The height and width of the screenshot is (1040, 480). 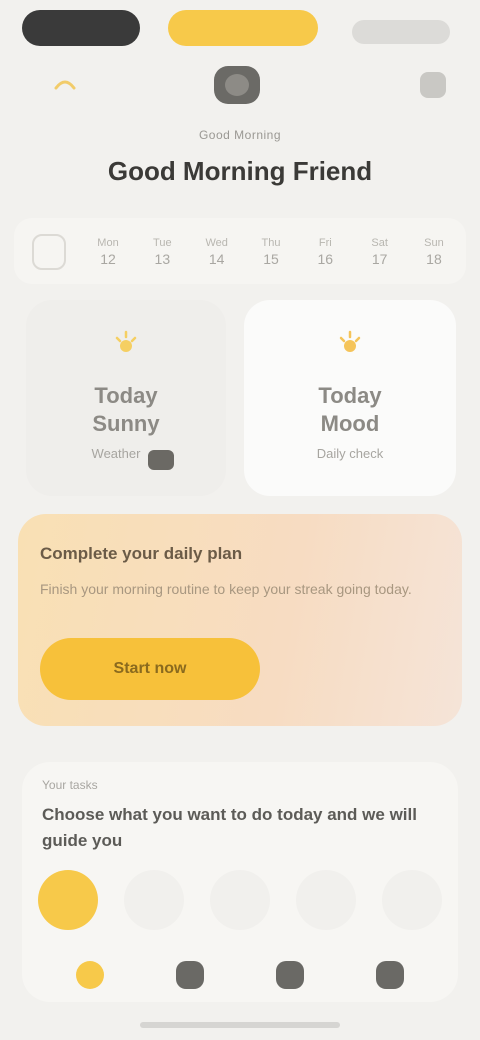 I want to click on top-status-pills, so click(x=240, y=29).